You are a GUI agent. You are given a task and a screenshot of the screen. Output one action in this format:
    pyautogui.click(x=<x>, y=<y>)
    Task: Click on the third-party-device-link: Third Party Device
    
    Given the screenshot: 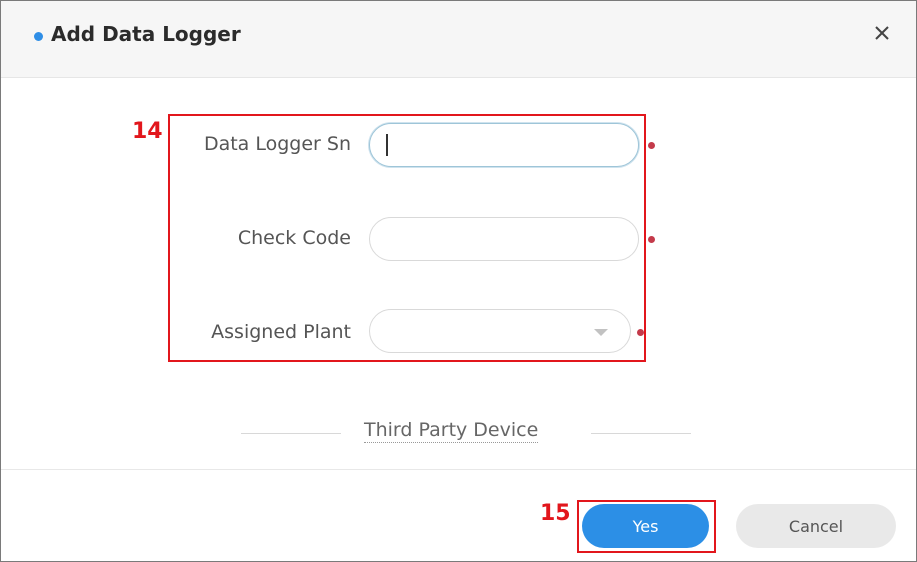 What is the action you would take?
    pyautogui.click(x=451, y=431)
    